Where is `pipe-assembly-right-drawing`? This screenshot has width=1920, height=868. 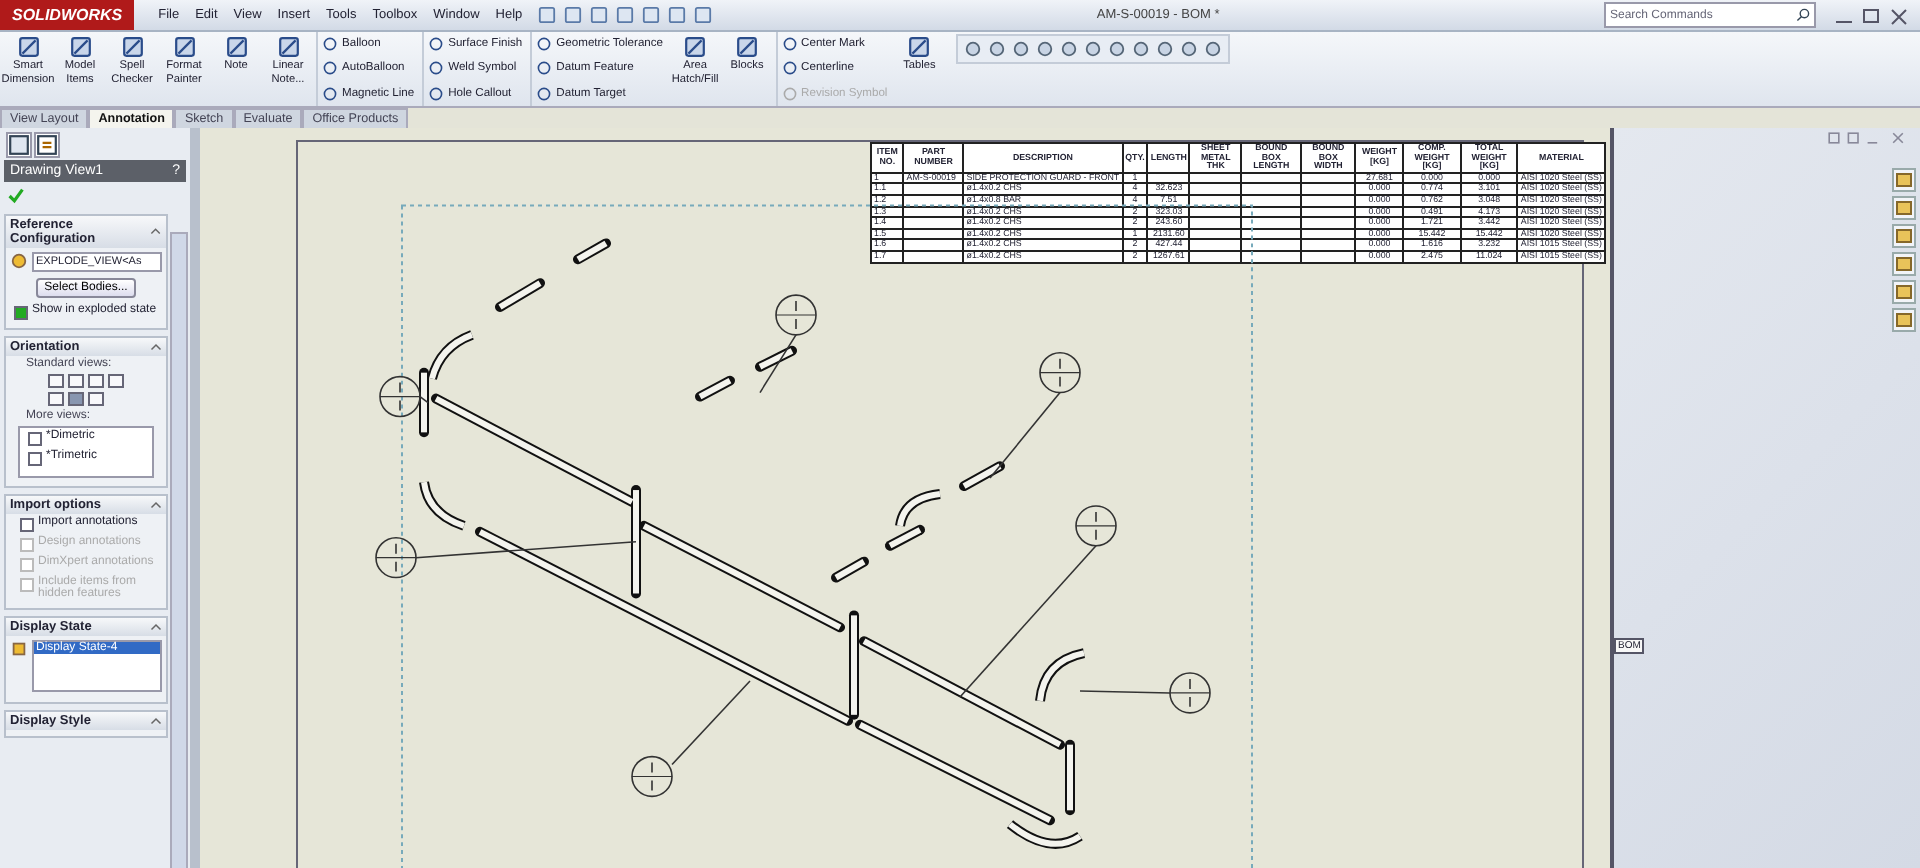 pipe-assembly-right-drawing is located at coordinates (1033, 600).